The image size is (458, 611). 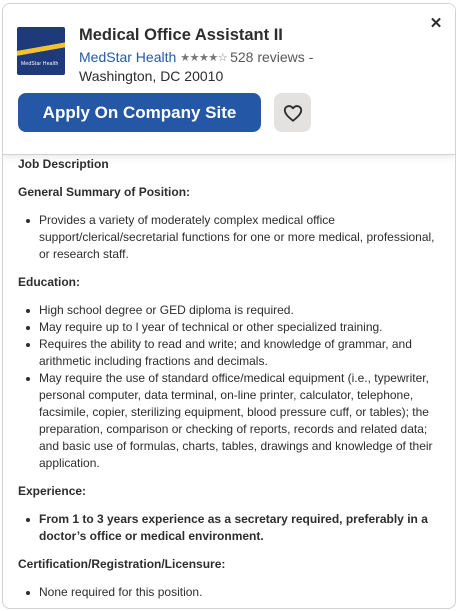 I want to click on heart-icon, so click(x=292, y=113).